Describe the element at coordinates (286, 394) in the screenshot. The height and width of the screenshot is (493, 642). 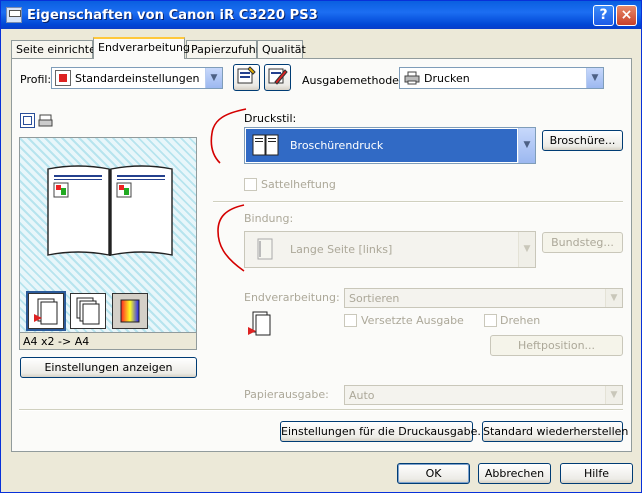
I see `paper-output-label: Papierausgabe:` at that location.